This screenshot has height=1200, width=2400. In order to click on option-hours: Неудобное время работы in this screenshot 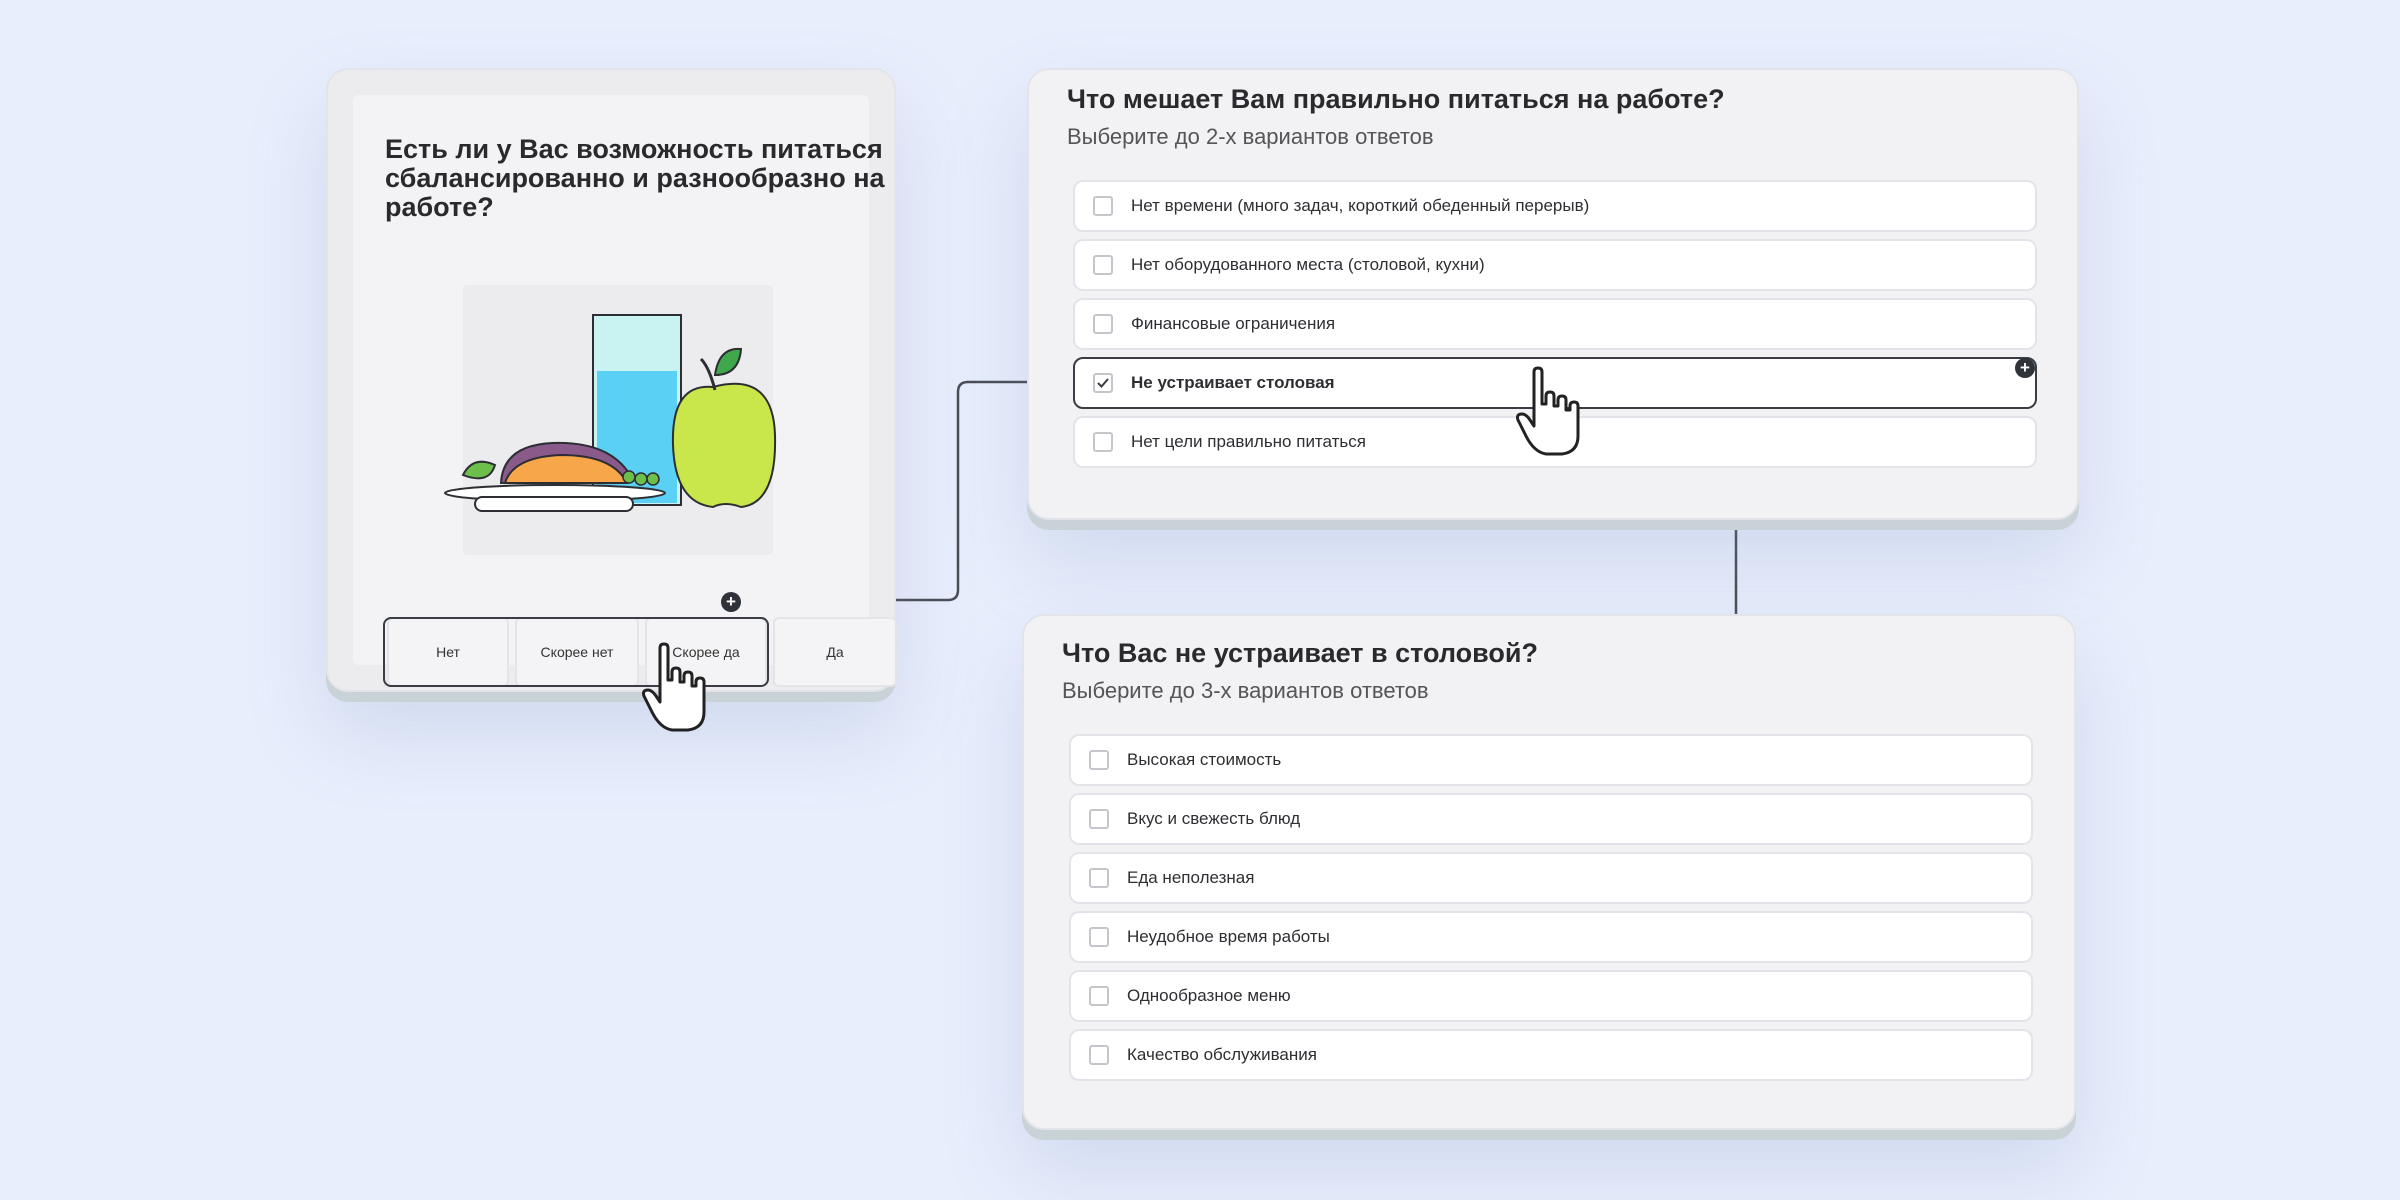, I will do `click(1551, 937)`.